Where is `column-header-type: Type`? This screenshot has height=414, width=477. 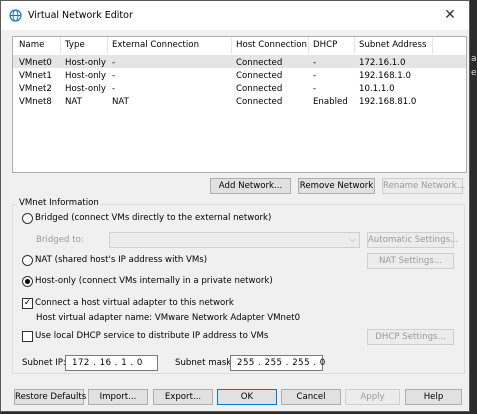 column-header-type: Type is located at coordinates (75, 45).